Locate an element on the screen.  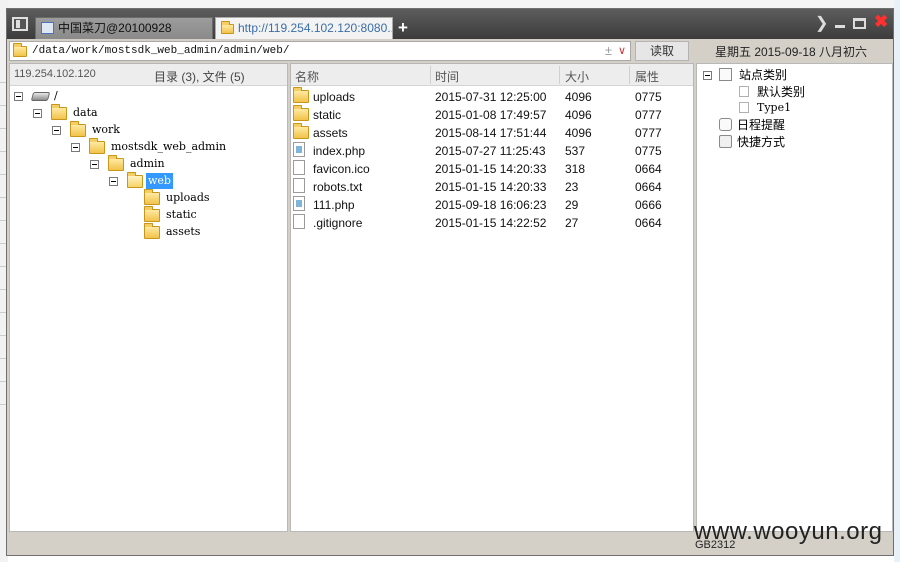
file-time: 2015-07-27 11:25:43 is located at coordinates (490, 151).